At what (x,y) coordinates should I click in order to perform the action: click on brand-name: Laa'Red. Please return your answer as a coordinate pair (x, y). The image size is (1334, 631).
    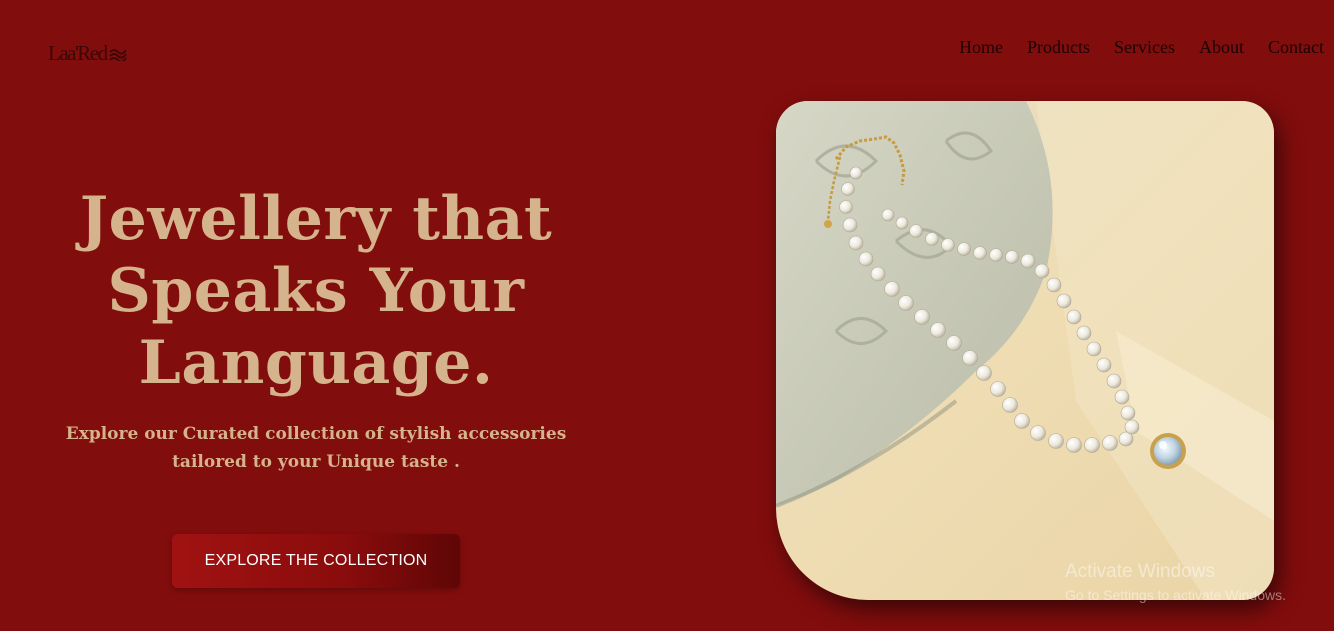
    Looking at the image, I should click on (78, 52).